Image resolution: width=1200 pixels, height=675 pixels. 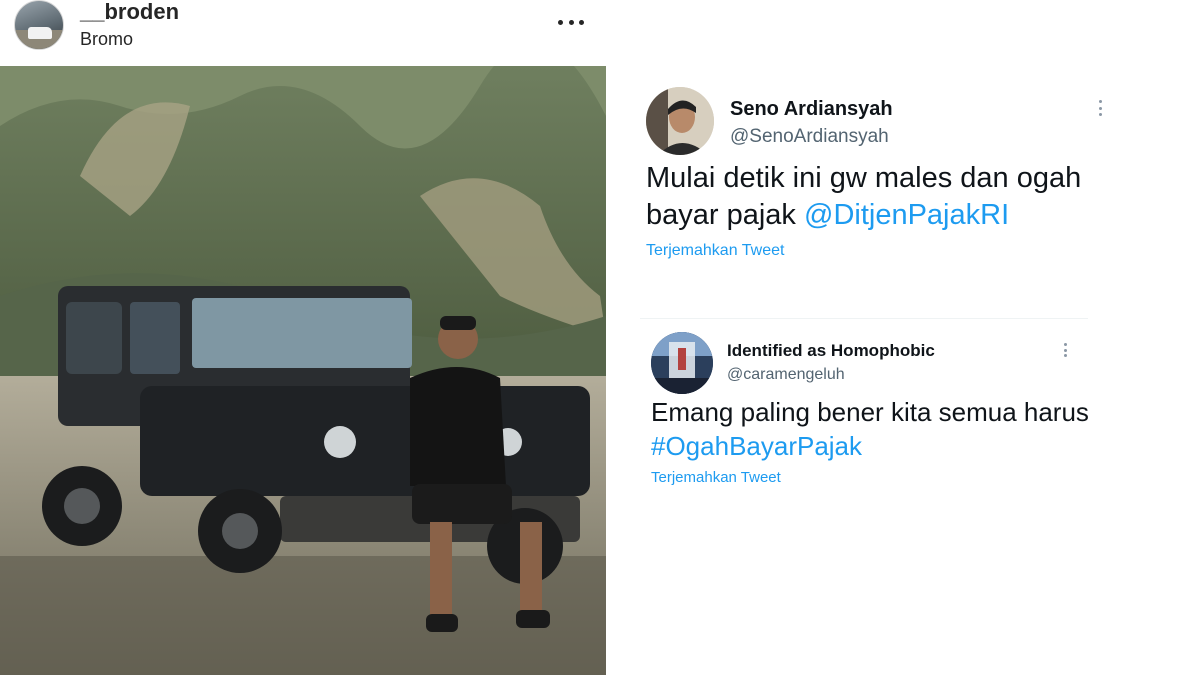 What do you see at coordinates (870, 412) in the screenshot?
I see `tweet-body: Emang paling bener kita semua harus` at bounding box center [870, 412].